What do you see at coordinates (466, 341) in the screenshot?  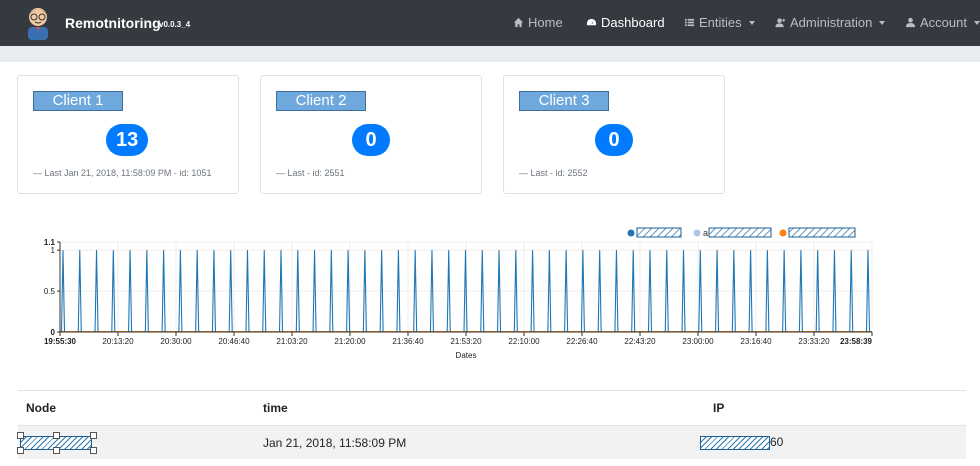 I see `x-tick-label: 21:53:20` at bounding box center [466, 341].